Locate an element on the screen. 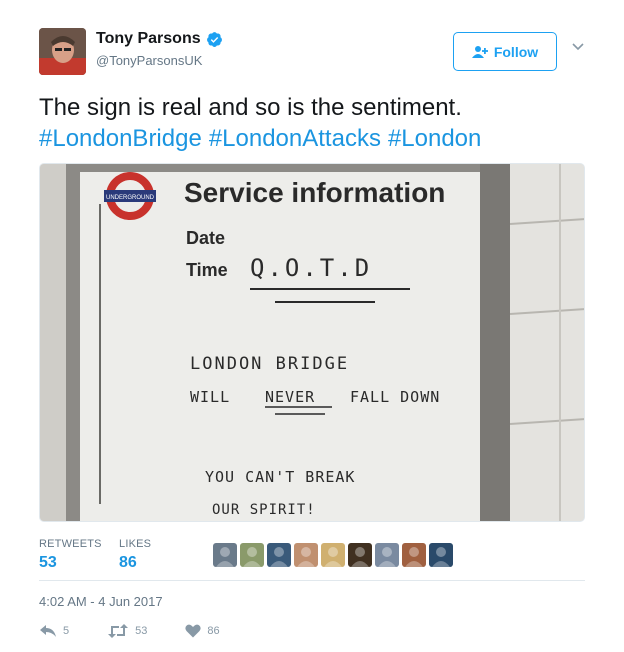  follow-button: Follow is located at coordinates (505, 51).